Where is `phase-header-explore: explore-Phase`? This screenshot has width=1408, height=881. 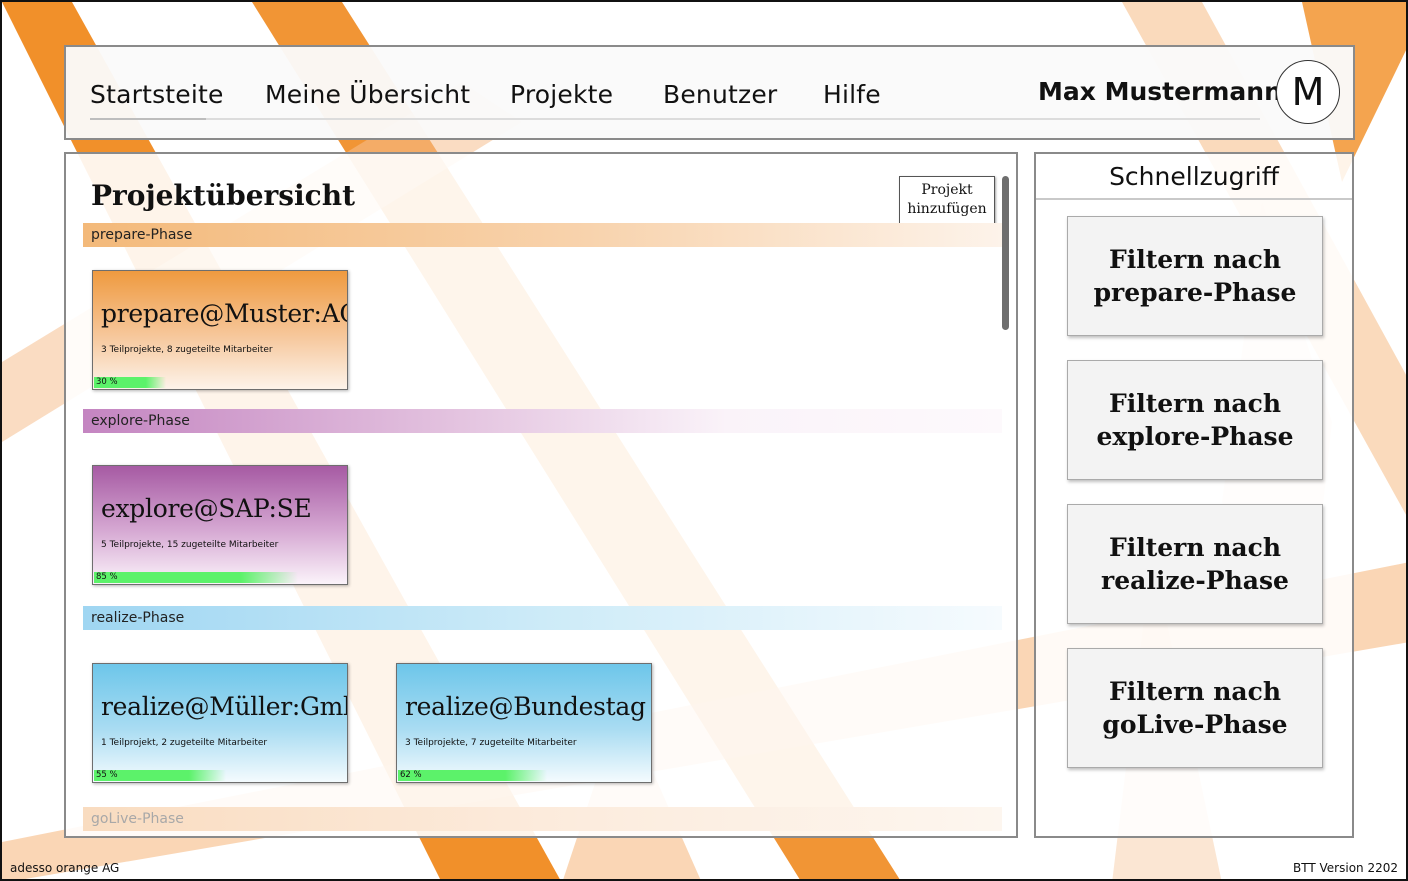
phase-header-explore: explore-Phase is located at coordinates (542, 421).